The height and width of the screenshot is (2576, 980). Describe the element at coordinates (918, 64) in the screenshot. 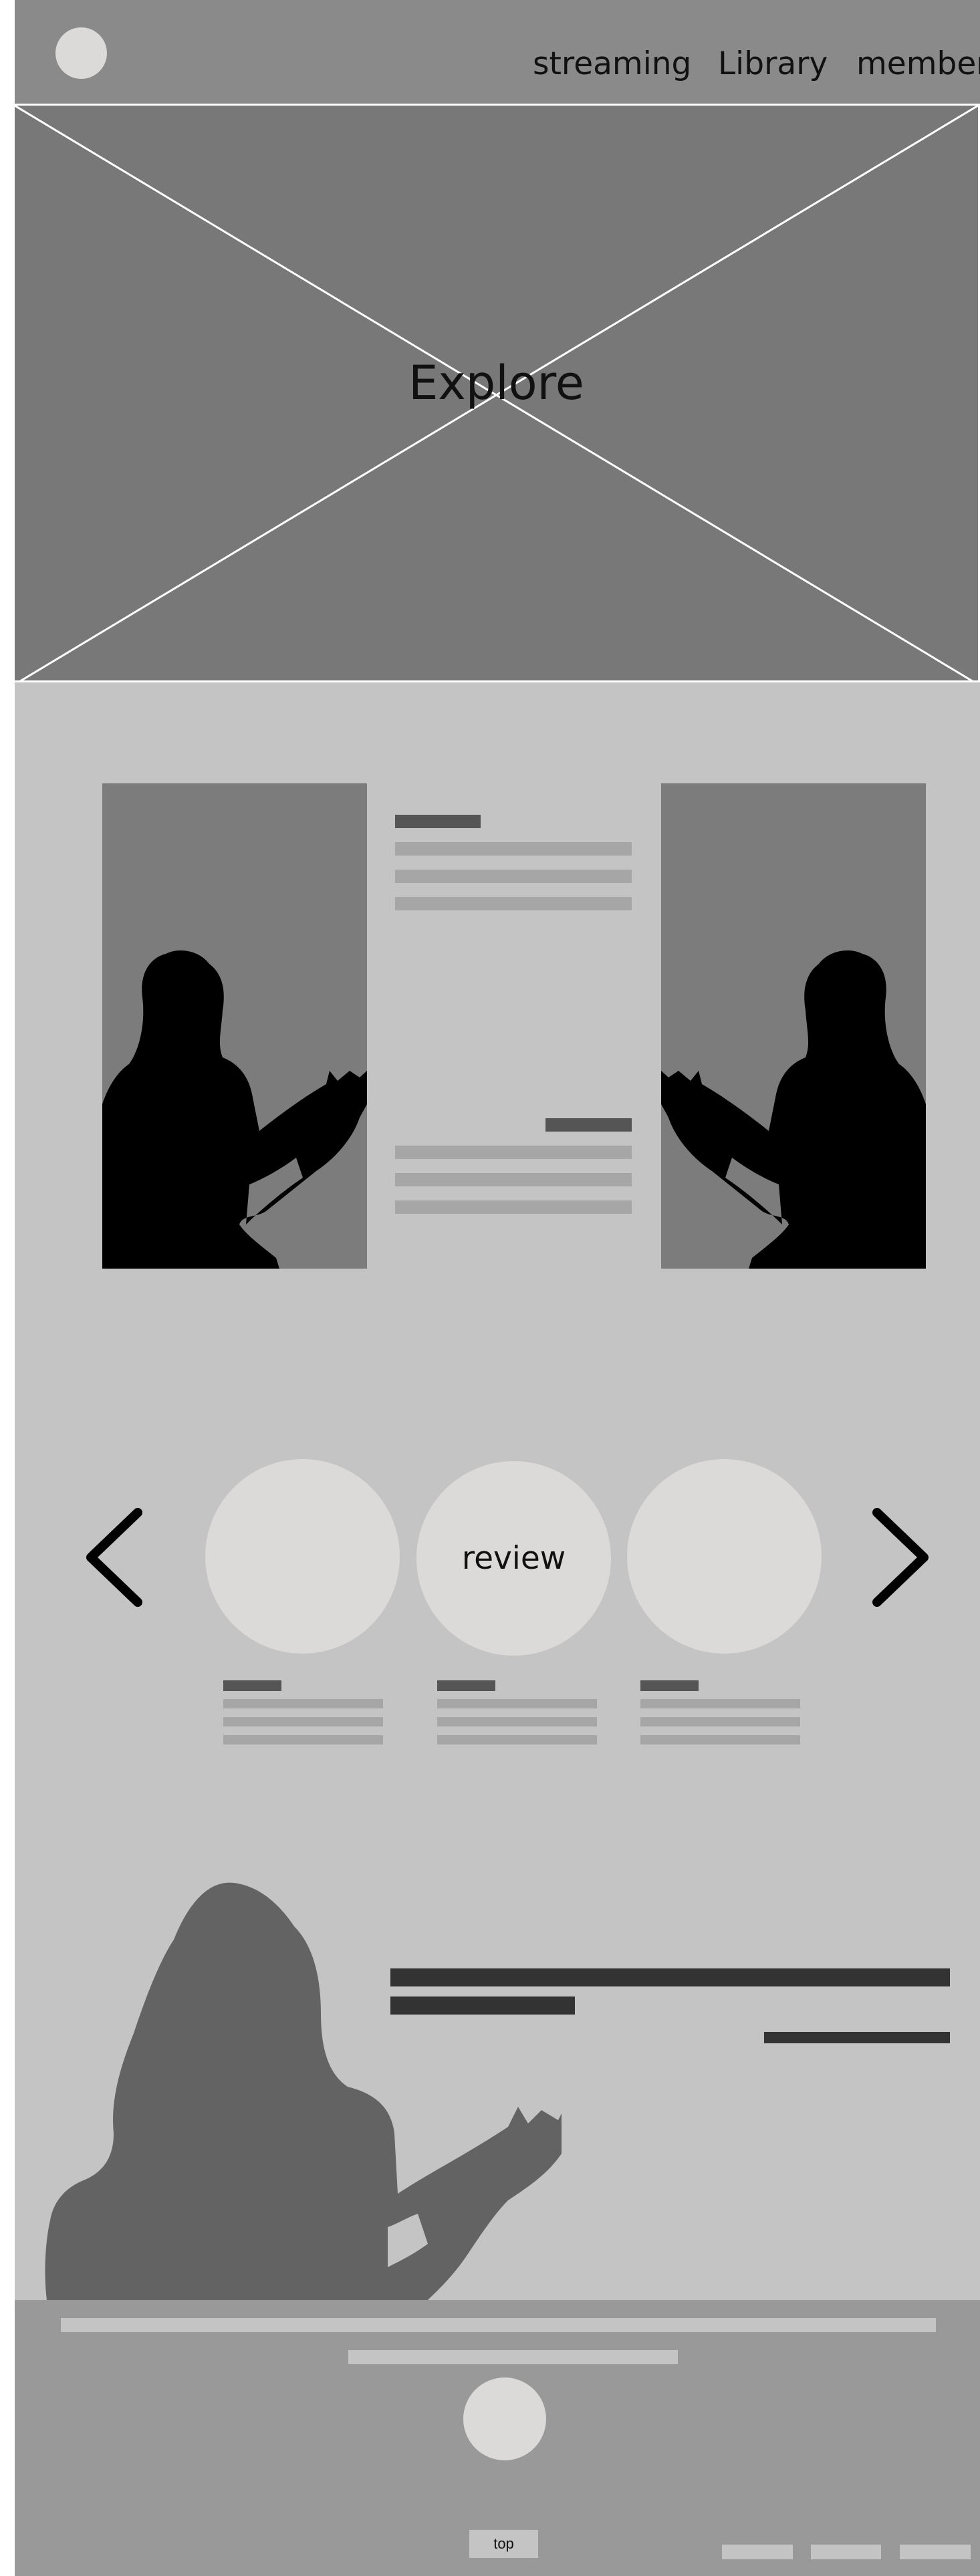

I see `nav-member: member` at that location.